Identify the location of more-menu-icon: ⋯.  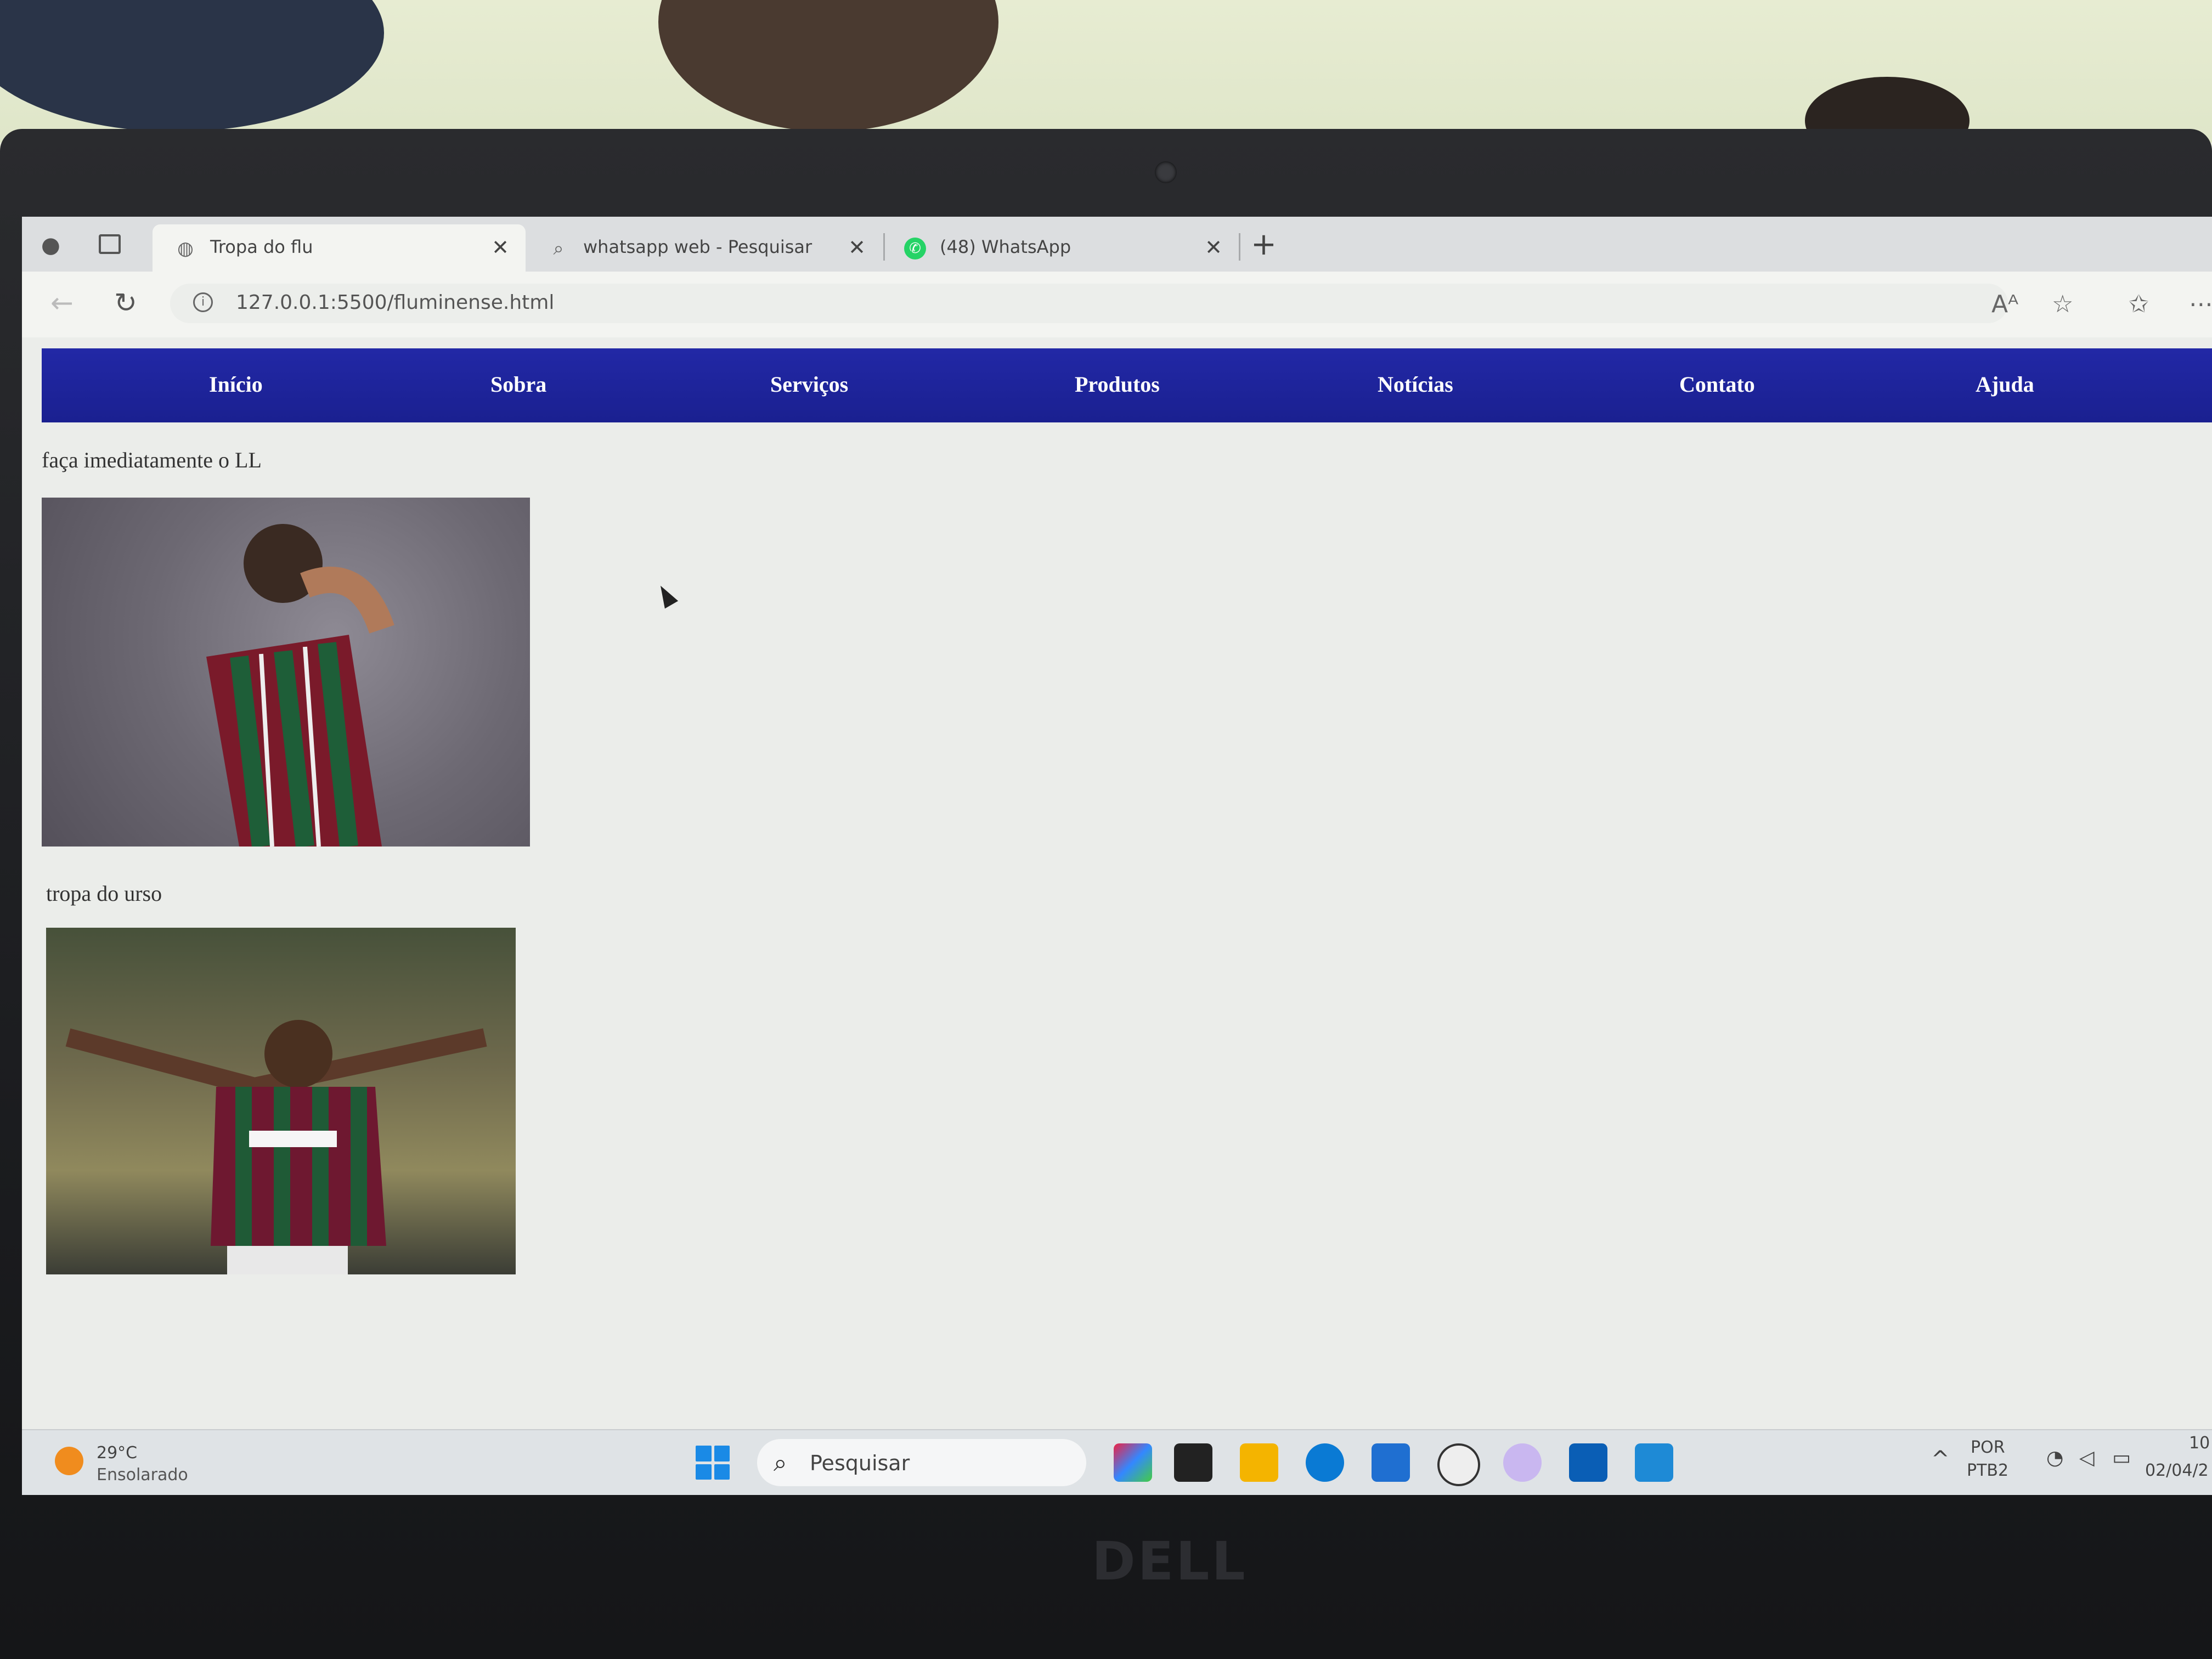
(2200, 304).